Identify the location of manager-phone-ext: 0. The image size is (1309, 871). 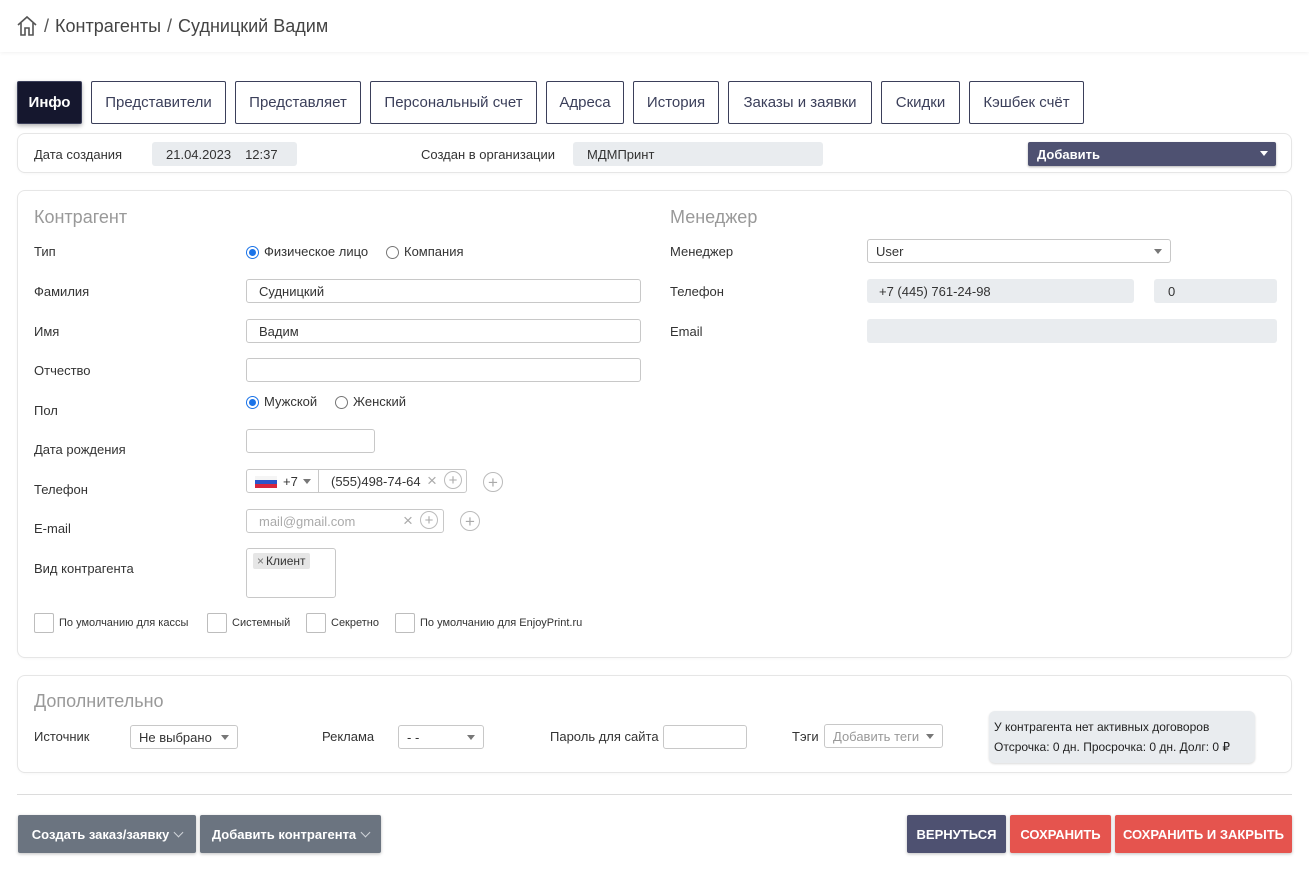
(1215, 291).